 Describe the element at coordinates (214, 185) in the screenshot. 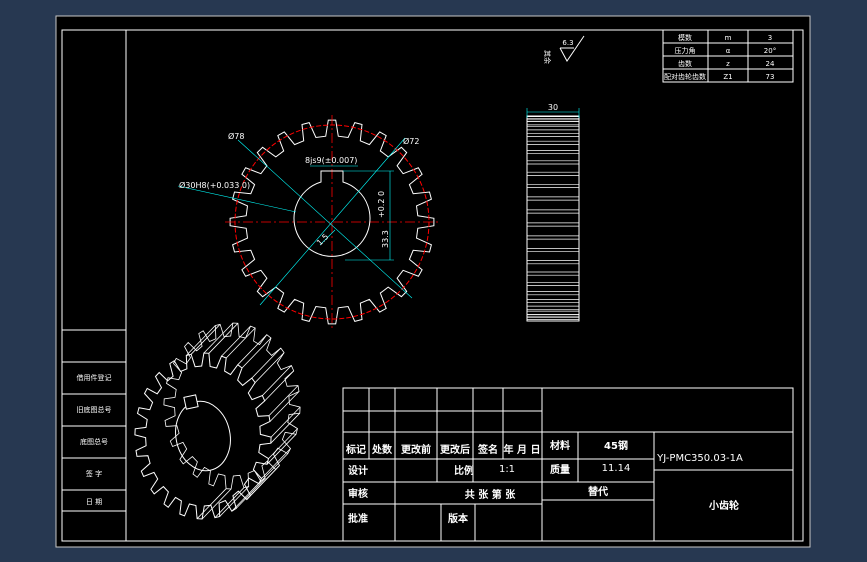

I see `dim-bore: Ø30H8(+0.033 0)` at that location.